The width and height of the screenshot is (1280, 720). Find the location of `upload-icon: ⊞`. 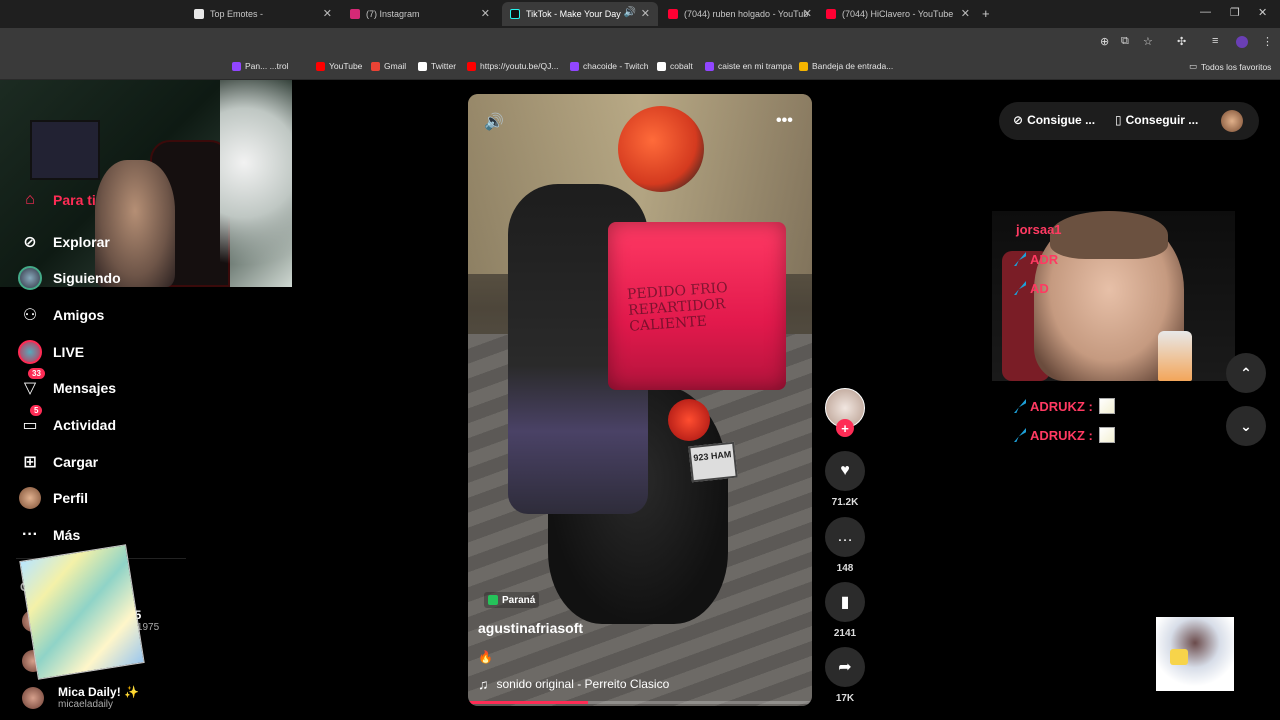

upload-icon: ⊞ is located at coordinates (30, 462).